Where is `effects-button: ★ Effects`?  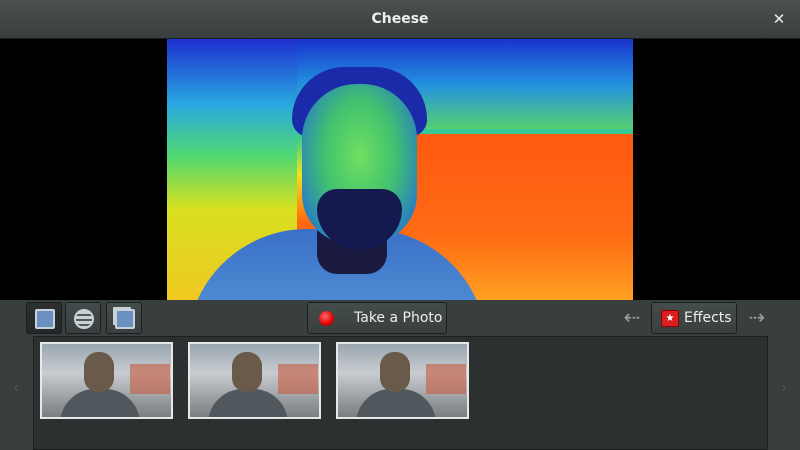 effects-button: ★ Effects is located at coordinates (694, 318).